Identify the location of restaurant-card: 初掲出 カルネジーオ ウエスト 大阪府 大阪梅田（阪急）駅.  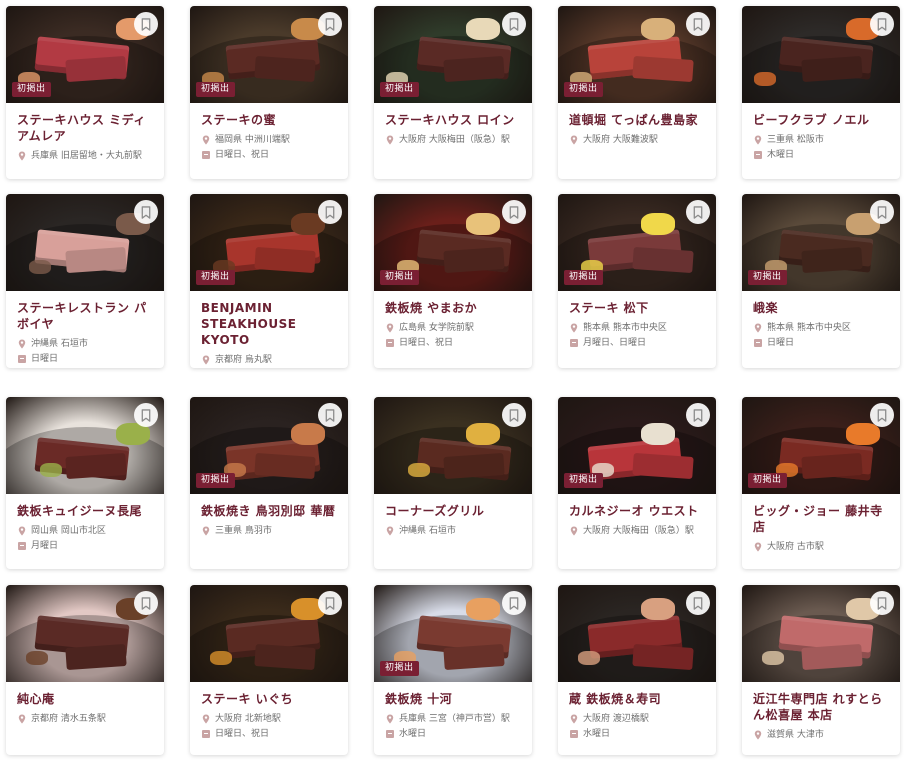
(637, 483).